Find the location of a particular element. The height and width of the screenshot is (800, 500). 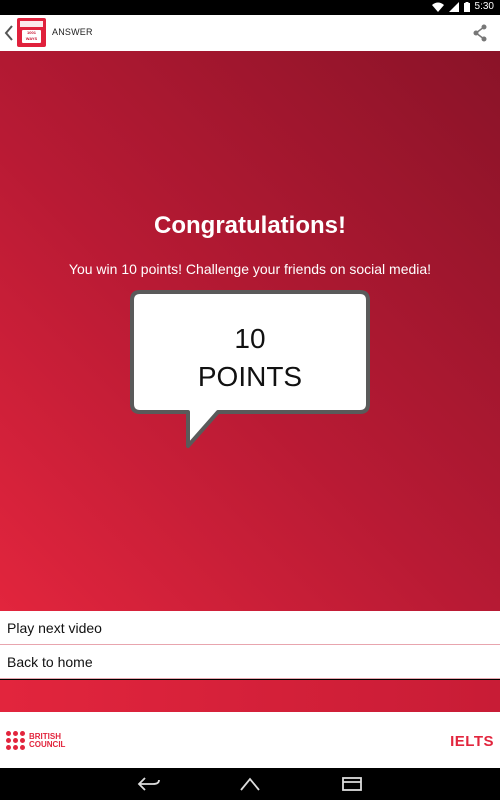

points-speech-bubble: 10 POINTS is located at coordinates (250, 370).